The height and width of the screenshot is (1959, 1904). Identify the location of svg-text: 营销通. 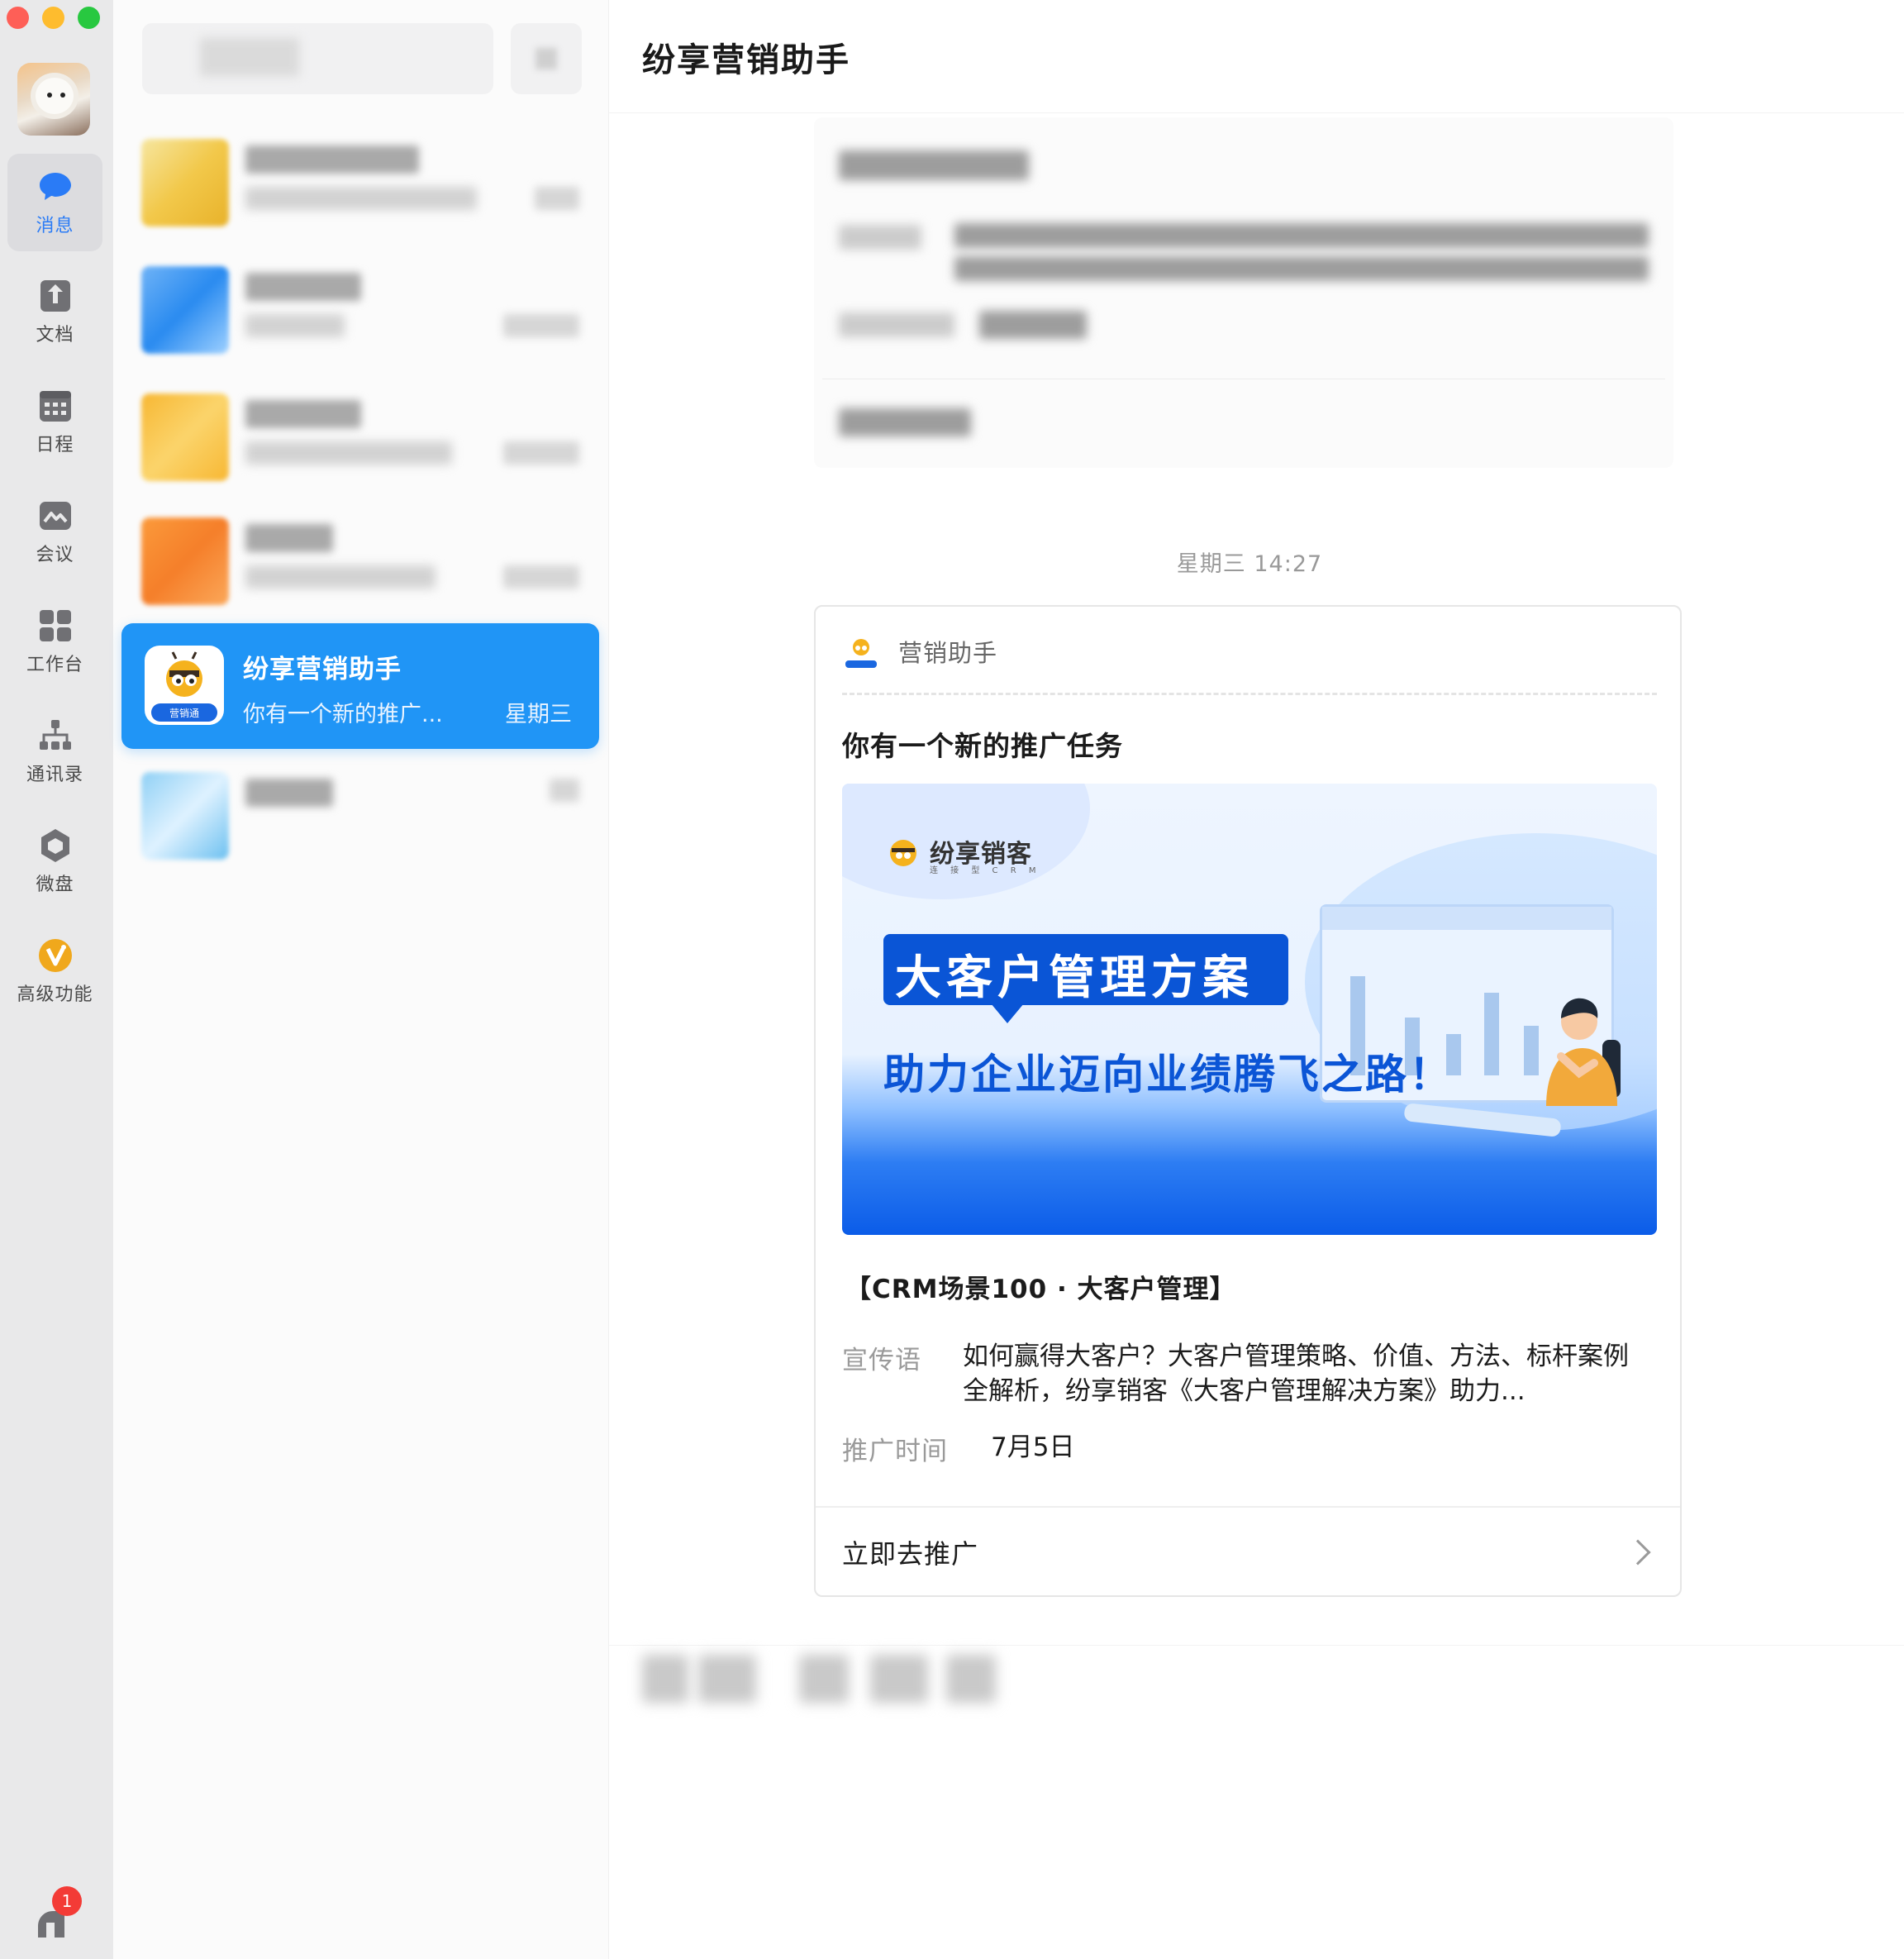
(184, 713).